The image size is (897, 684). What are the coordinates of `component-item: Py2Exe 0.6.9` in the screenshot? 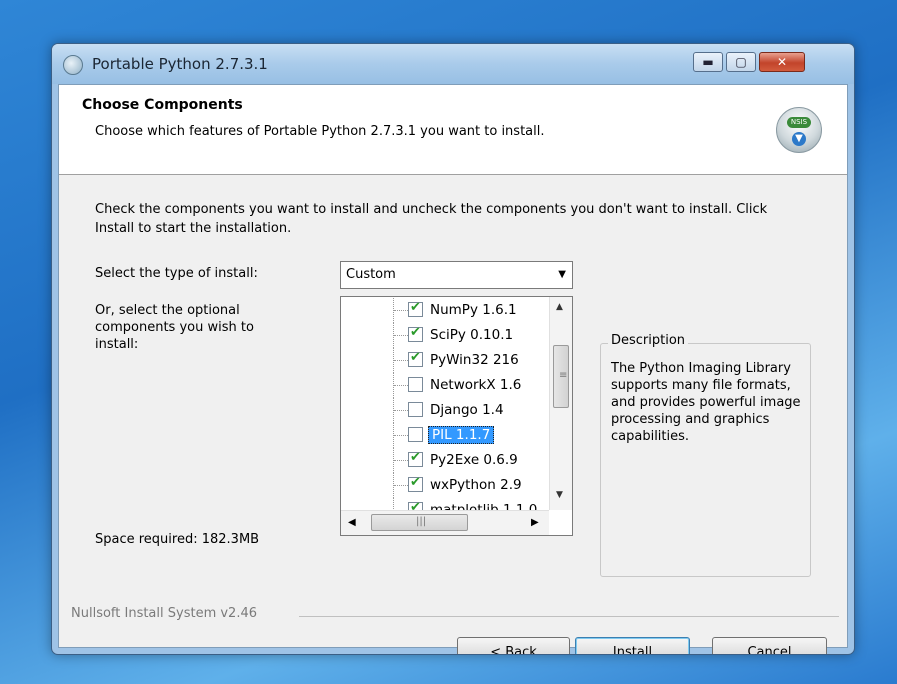 It's located at (446, 460).